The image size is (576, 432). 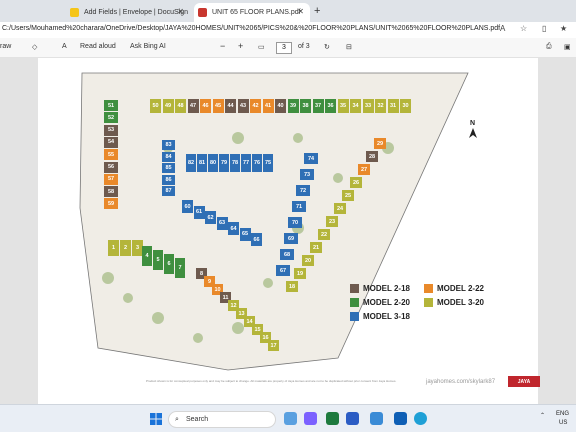 What do you see at coordinates (268, 163) in the screenshot?
I see `unit-75: 75` at bounding box center [268, 163].